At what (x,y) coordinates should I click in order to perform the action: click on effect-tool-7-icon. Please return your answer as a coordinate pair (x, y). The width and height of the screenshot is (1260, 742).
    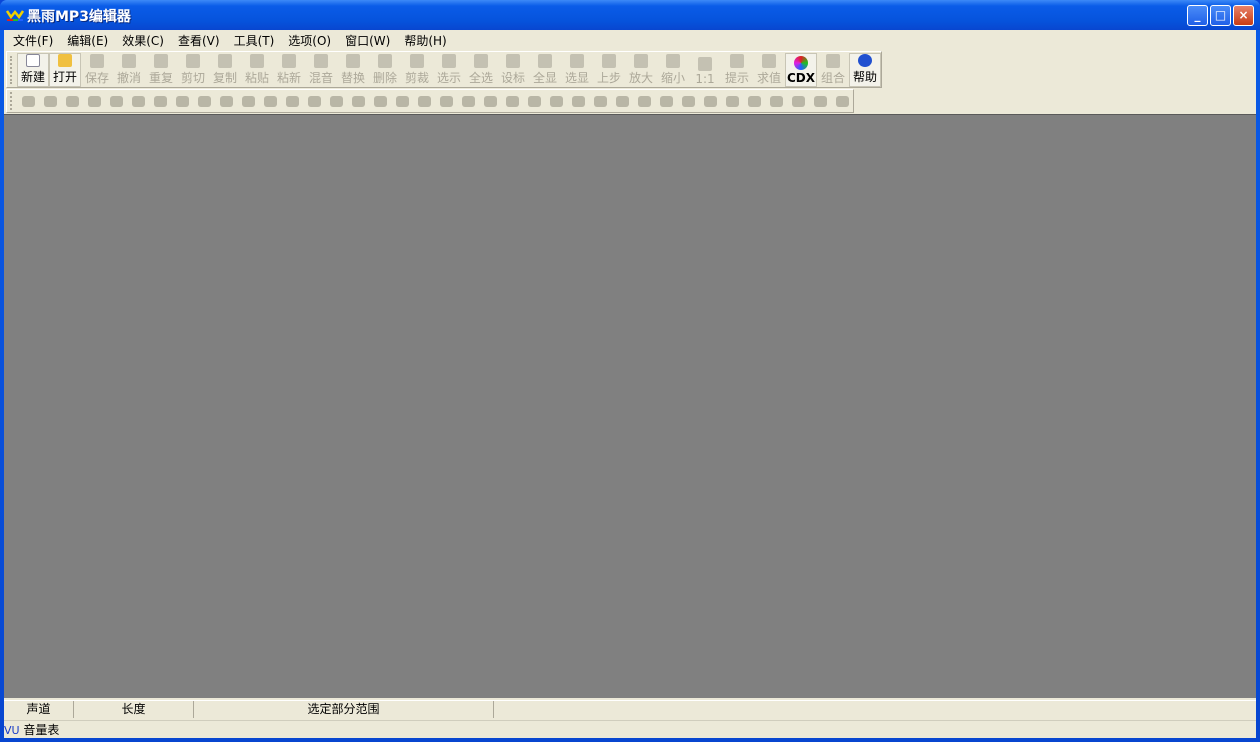
    Looking at the image, I should click on (160, 101).